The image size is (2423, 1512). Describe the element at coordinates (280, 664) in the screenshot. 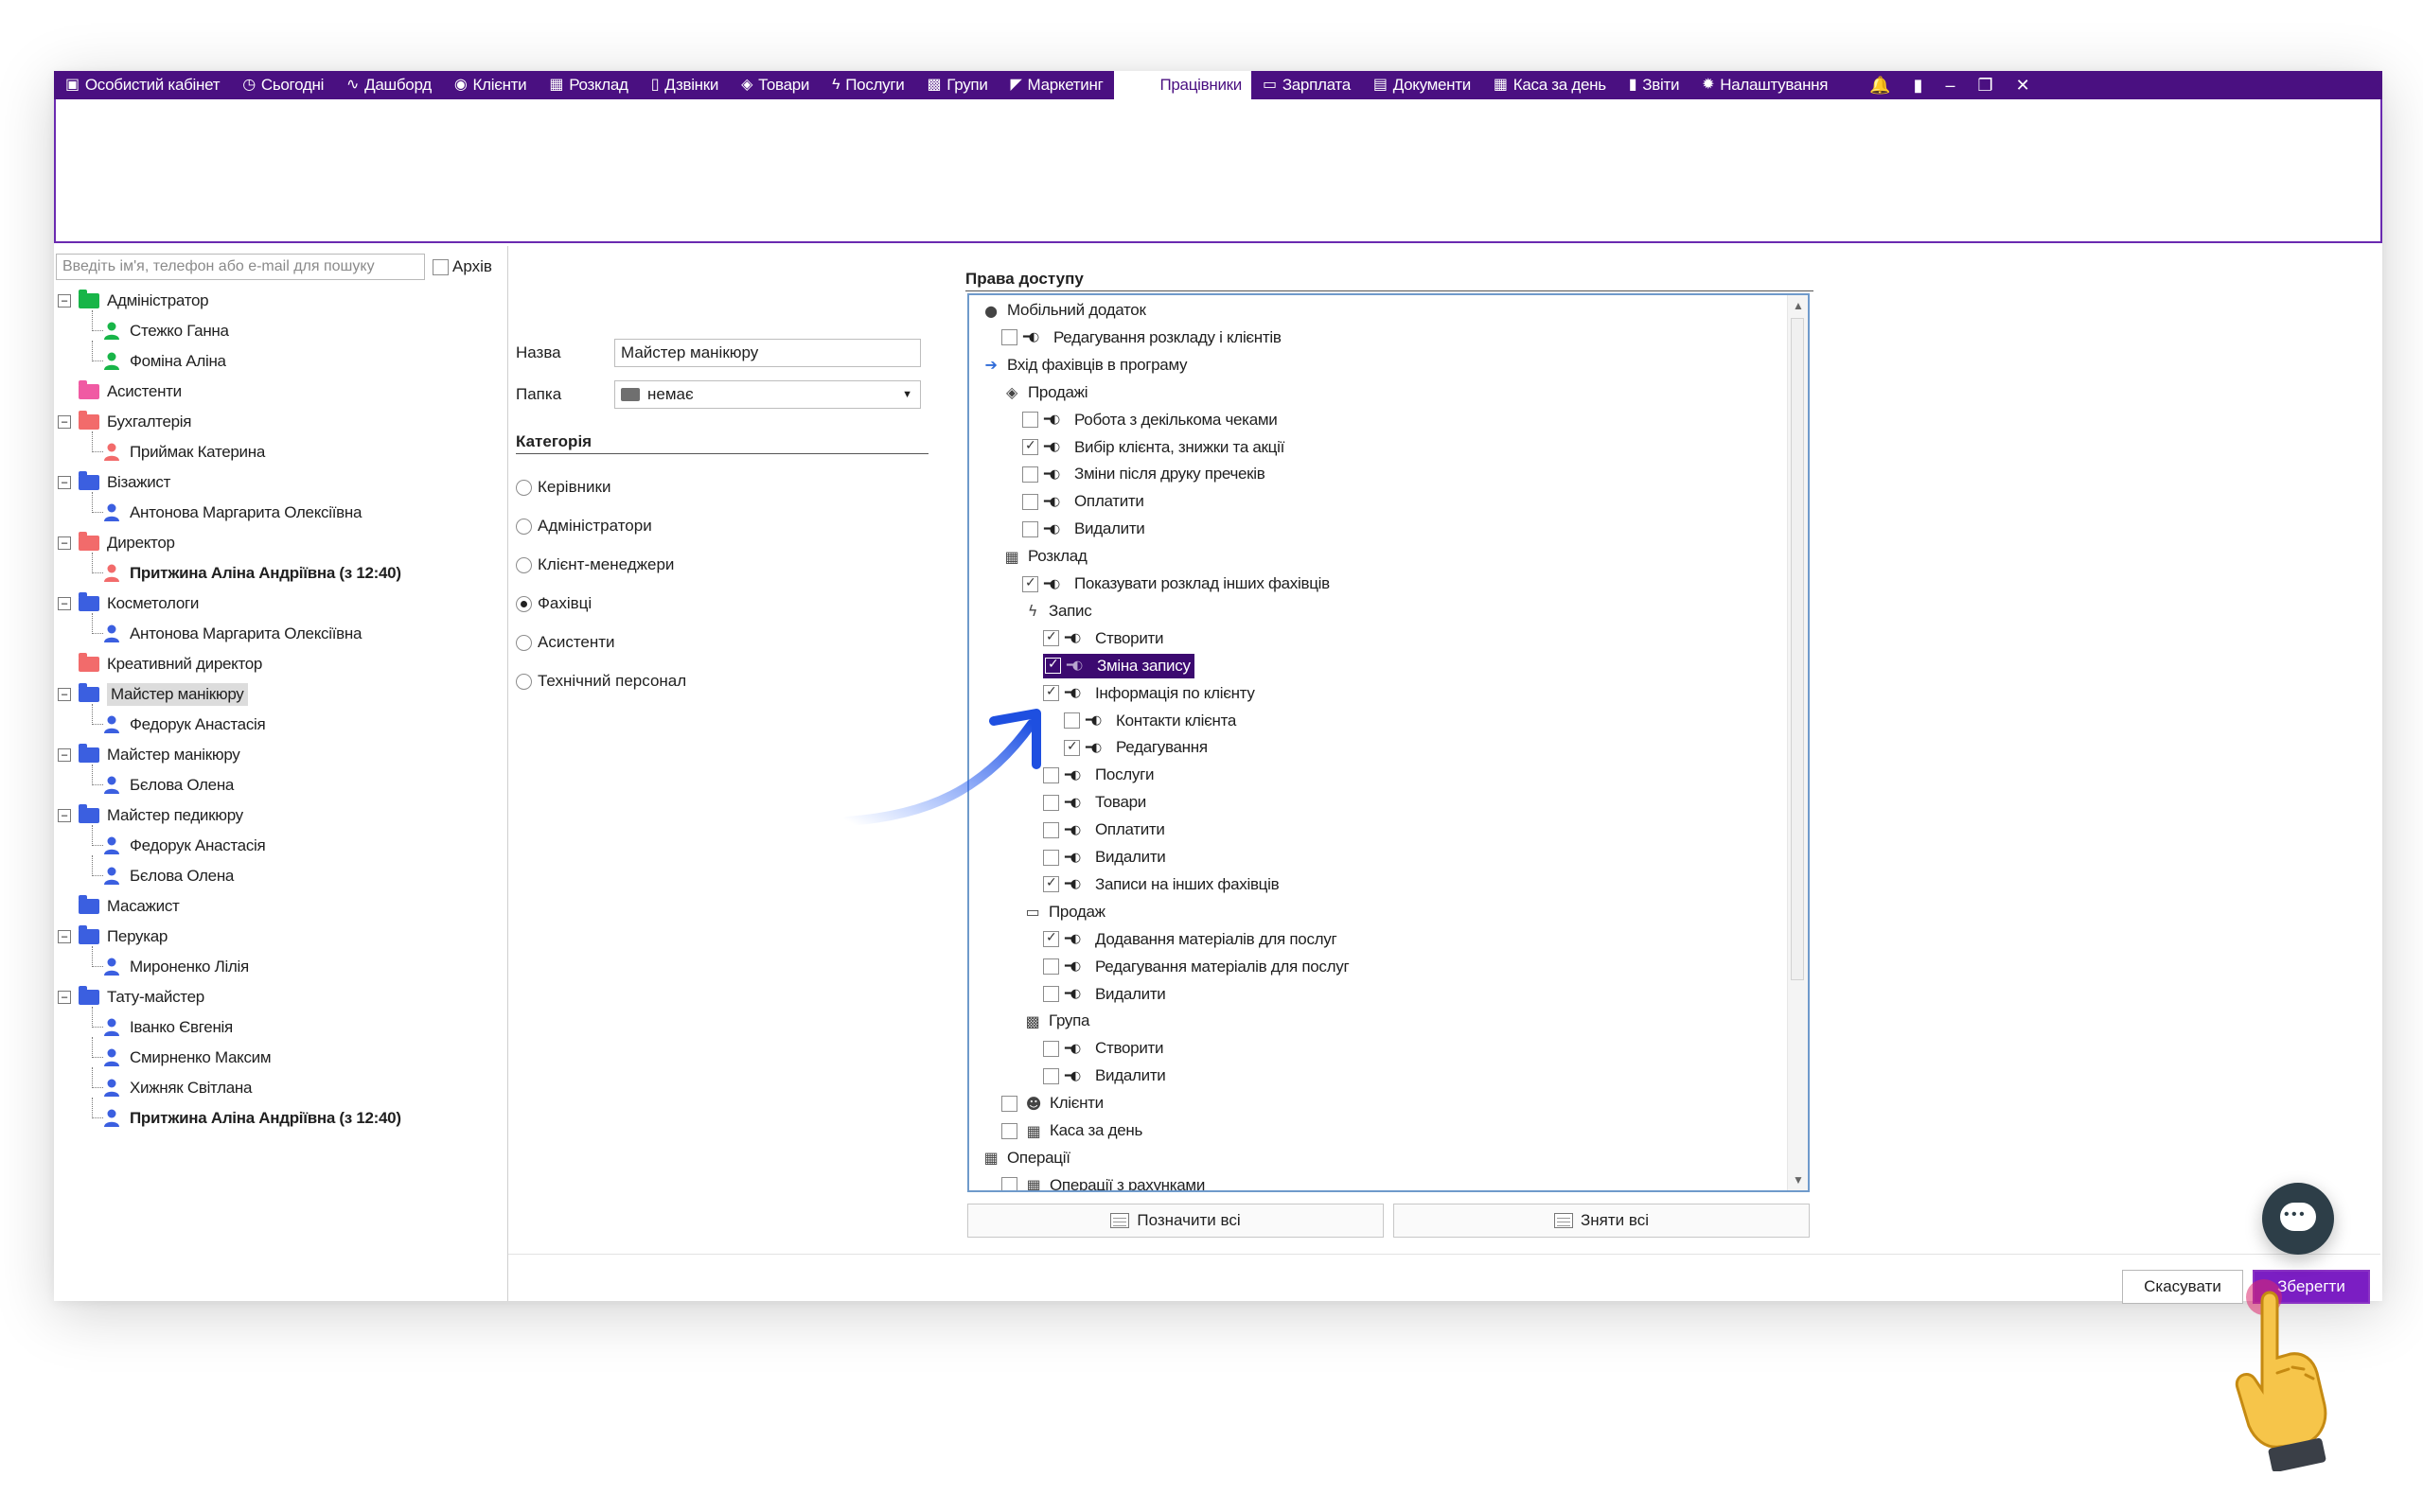

I see `tree-group: Креативний директор` at that location.